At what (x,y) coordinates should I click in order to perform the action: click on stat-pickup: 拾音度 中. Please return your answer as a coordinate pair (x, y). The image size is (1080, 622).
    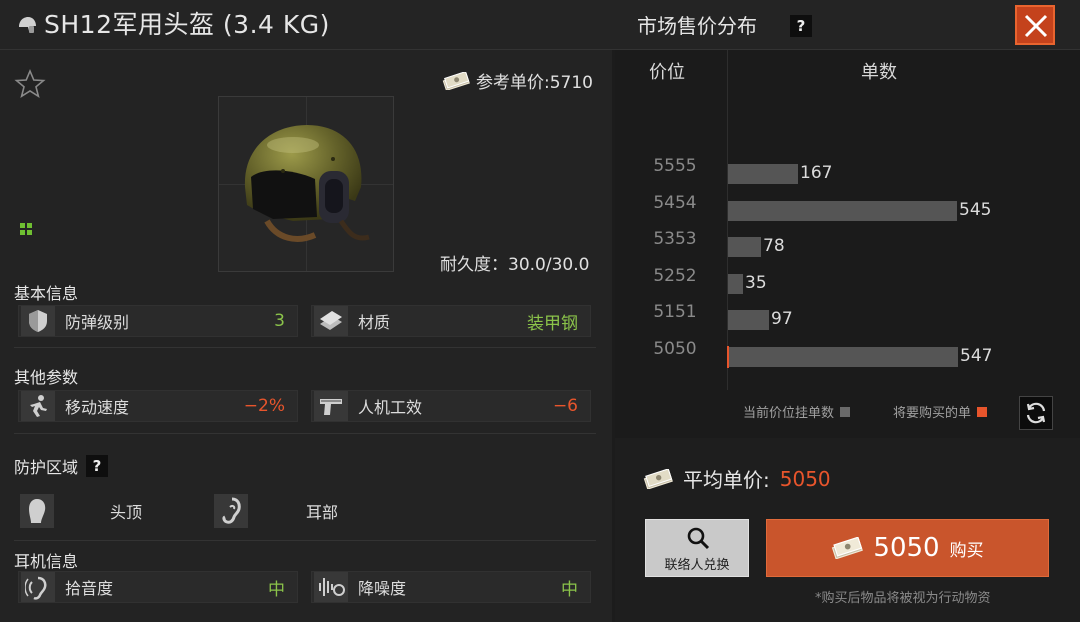
    Looking at the image, I should click on (158, 587).